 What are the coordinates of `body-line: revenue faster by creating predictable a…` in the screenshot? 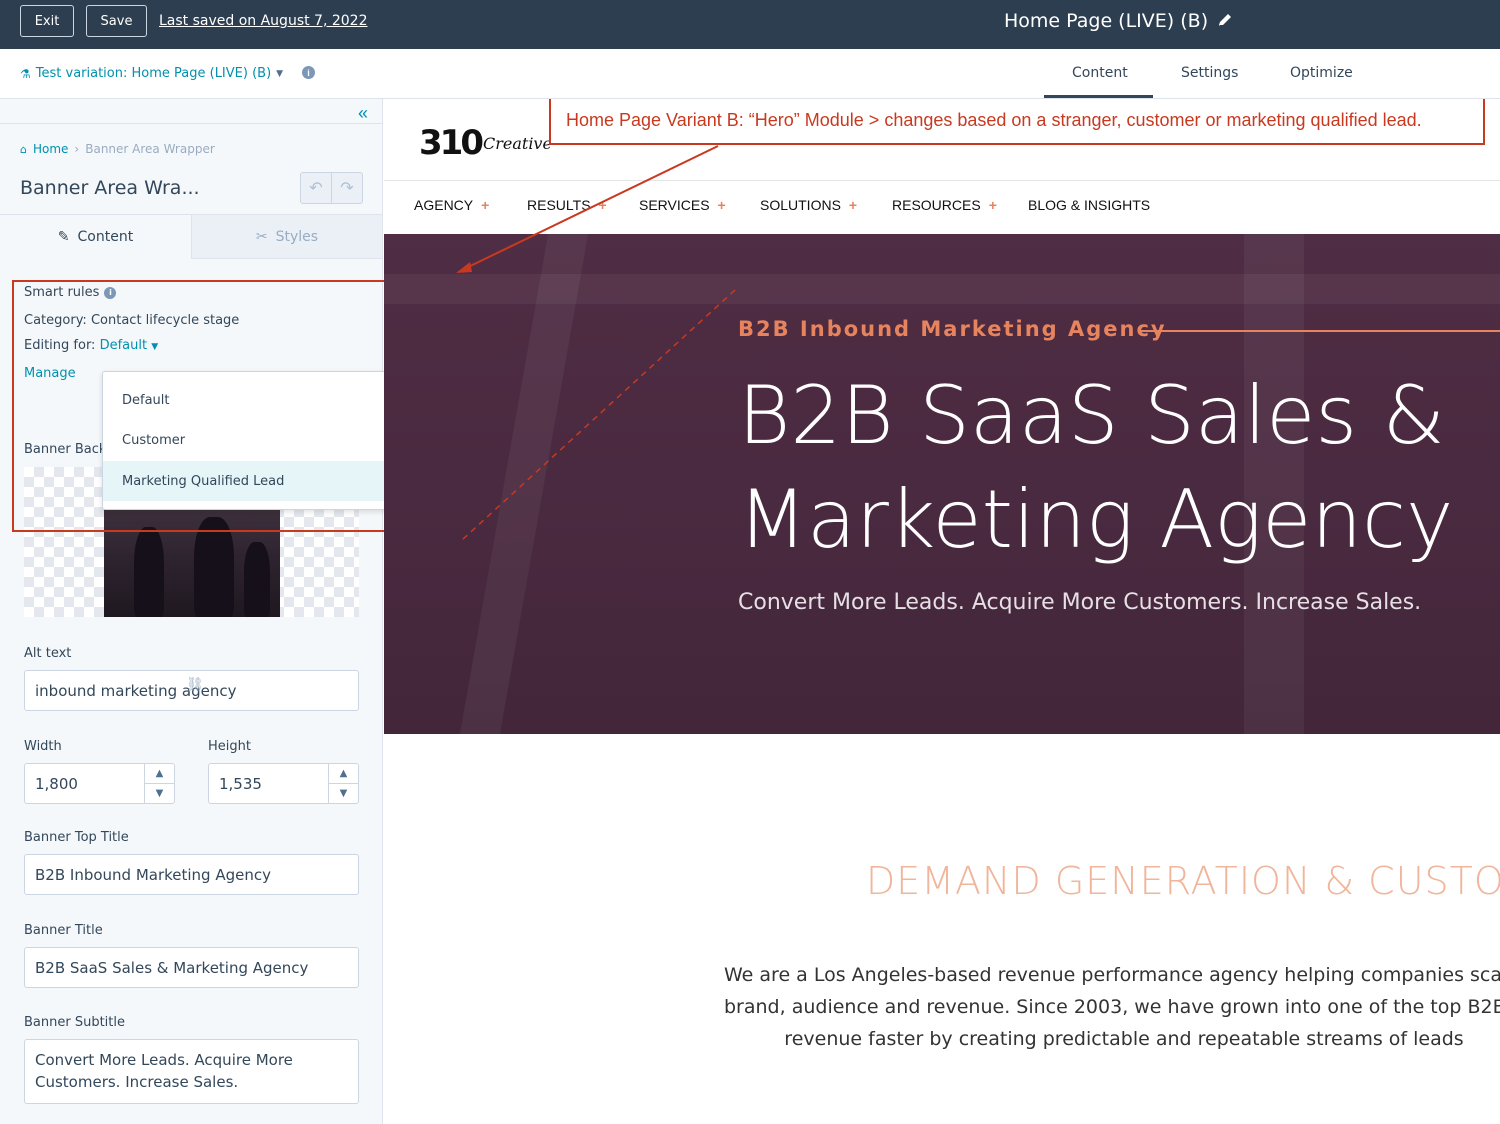 It's located at (1124, 1039).